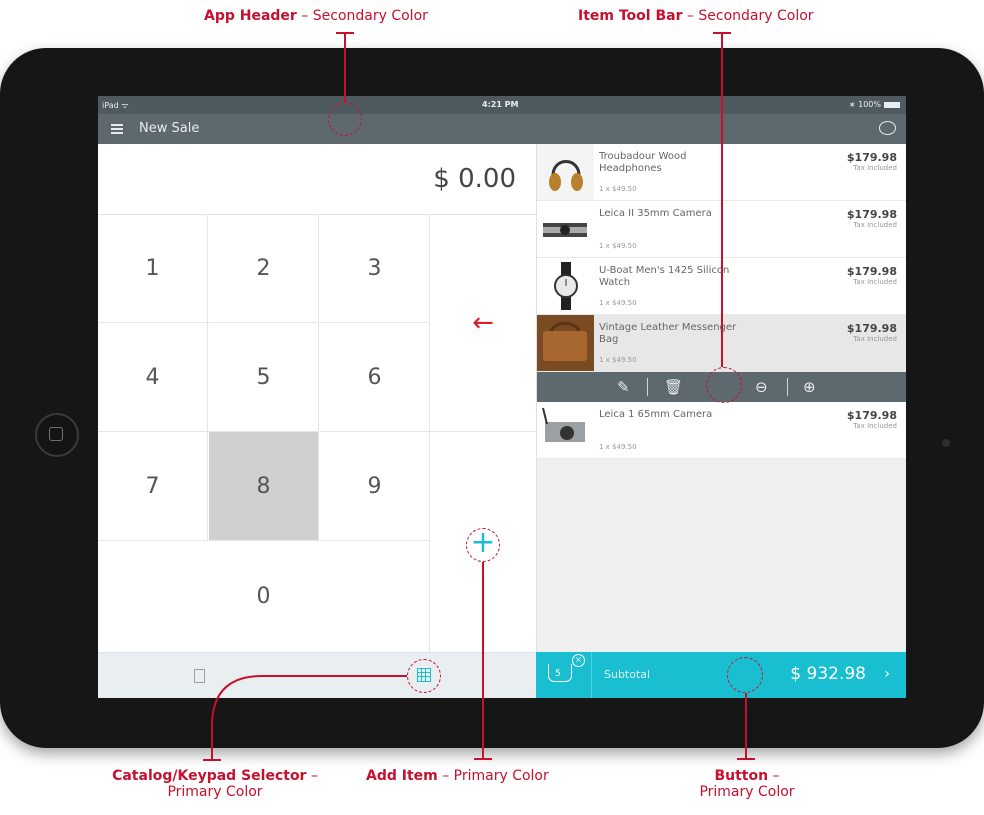 The height and width of the screenshot is (815, 984). What do you see at coordinates (565, 343) in the screenshot?
I see `leather-bag-thumb` at bounding box center [565, 343].